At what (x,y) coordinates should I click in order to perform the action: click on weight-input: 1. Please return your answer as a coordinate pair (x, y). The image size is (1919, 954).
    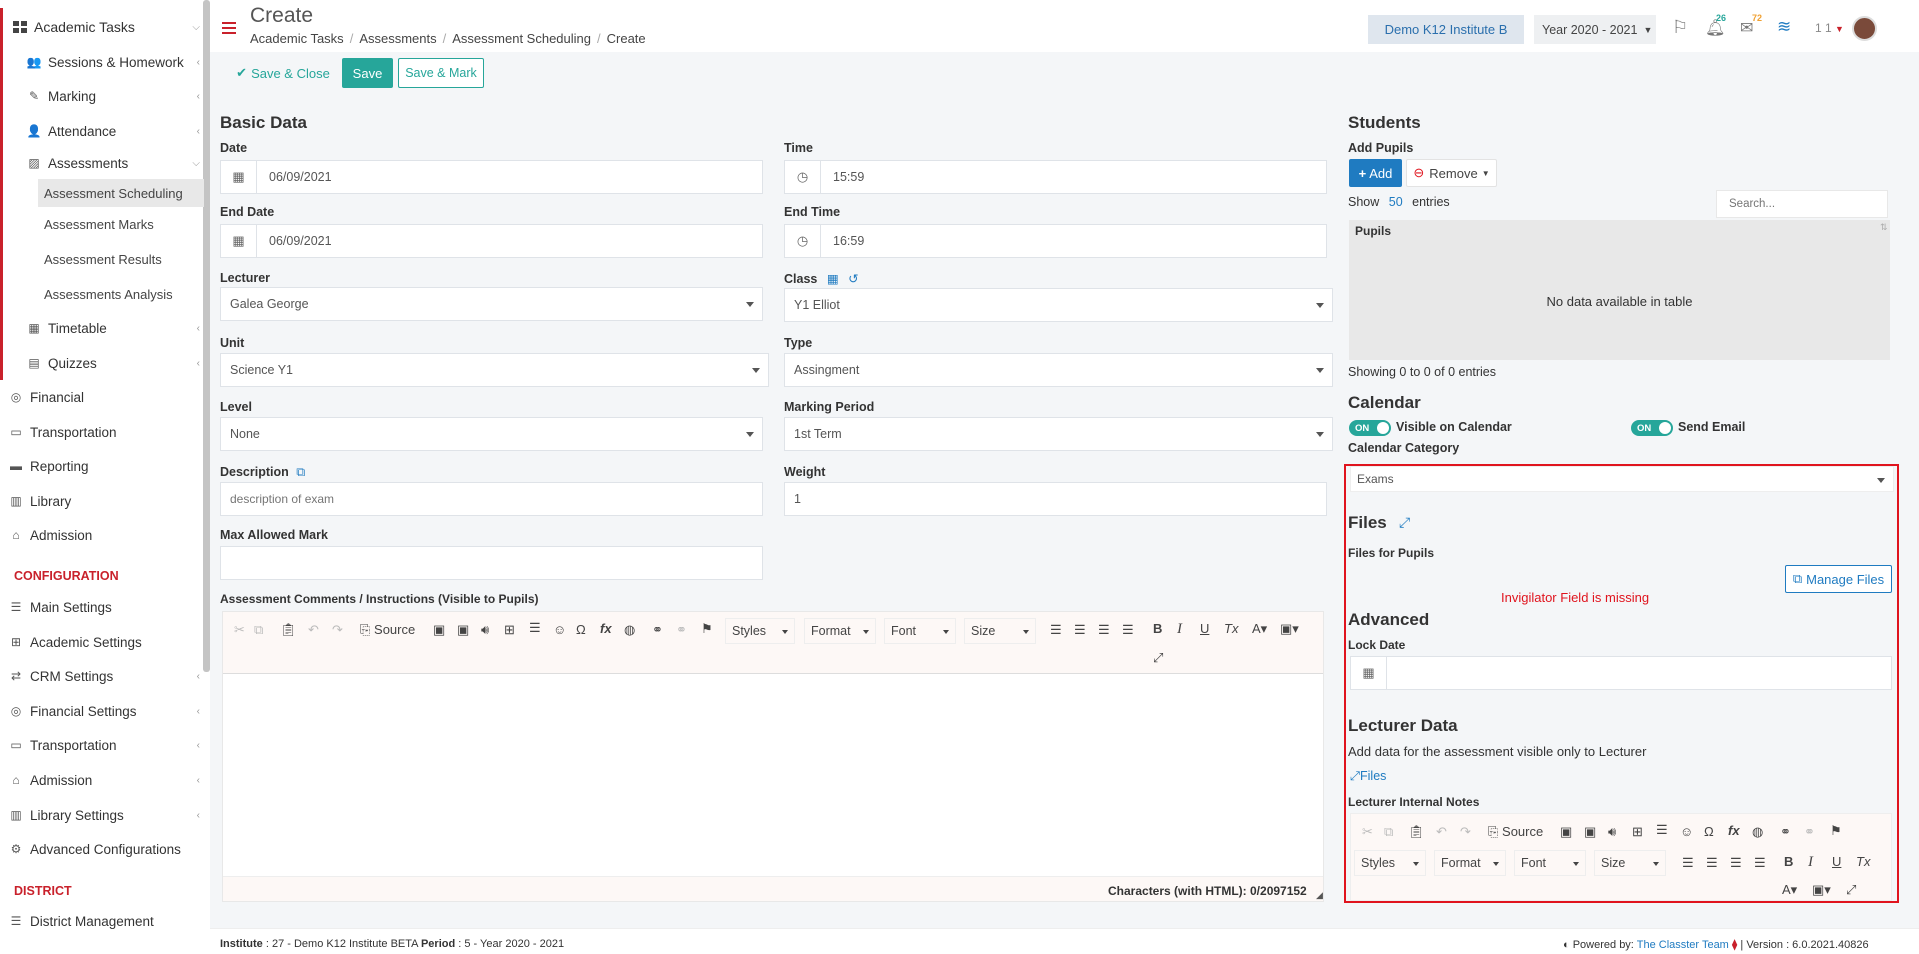
    Looking at the image, I should click on (1055, 499).